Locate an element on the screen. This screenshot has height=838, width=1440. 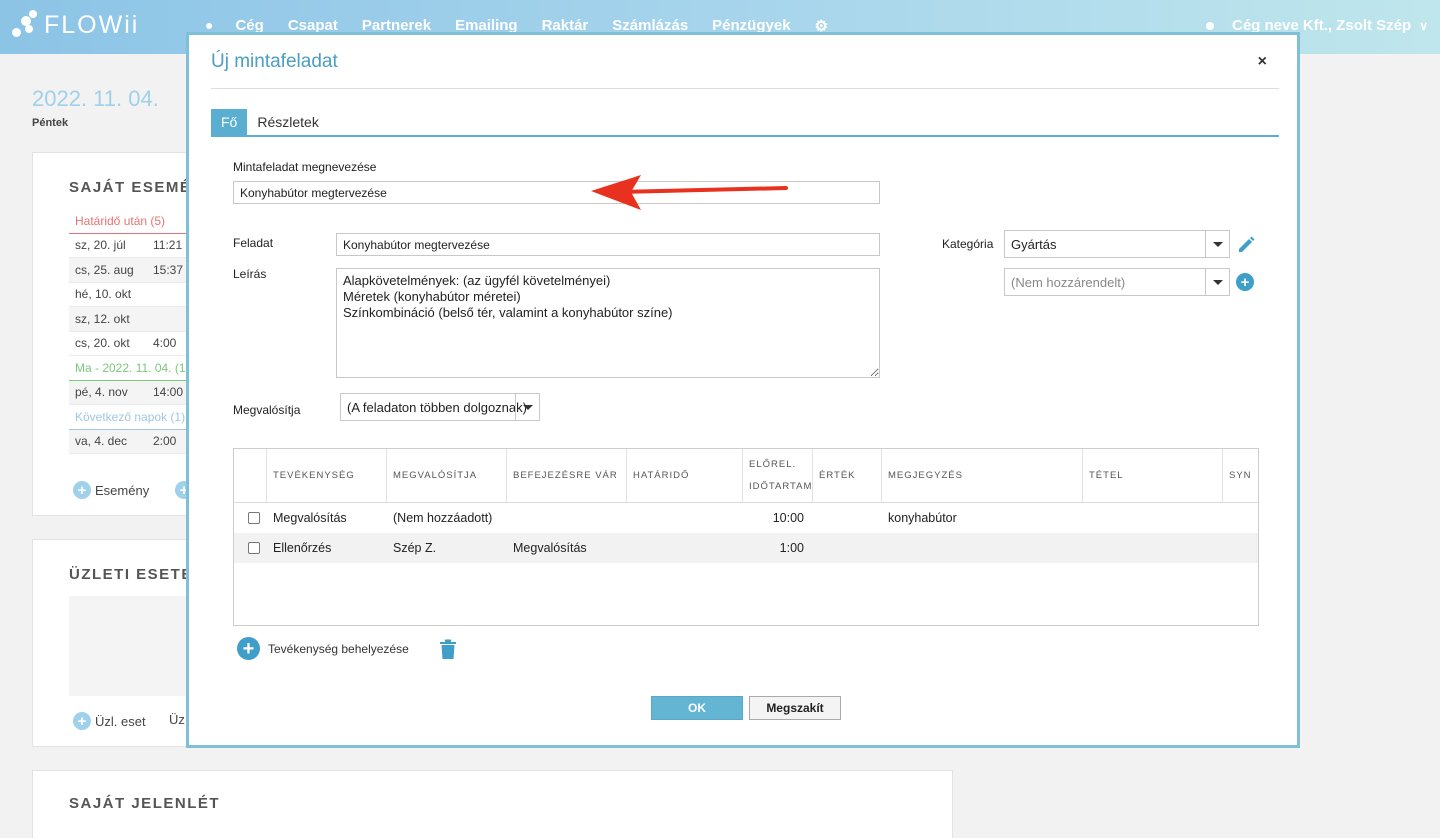
tab-main: Fő is located at coordinates (229, 122).